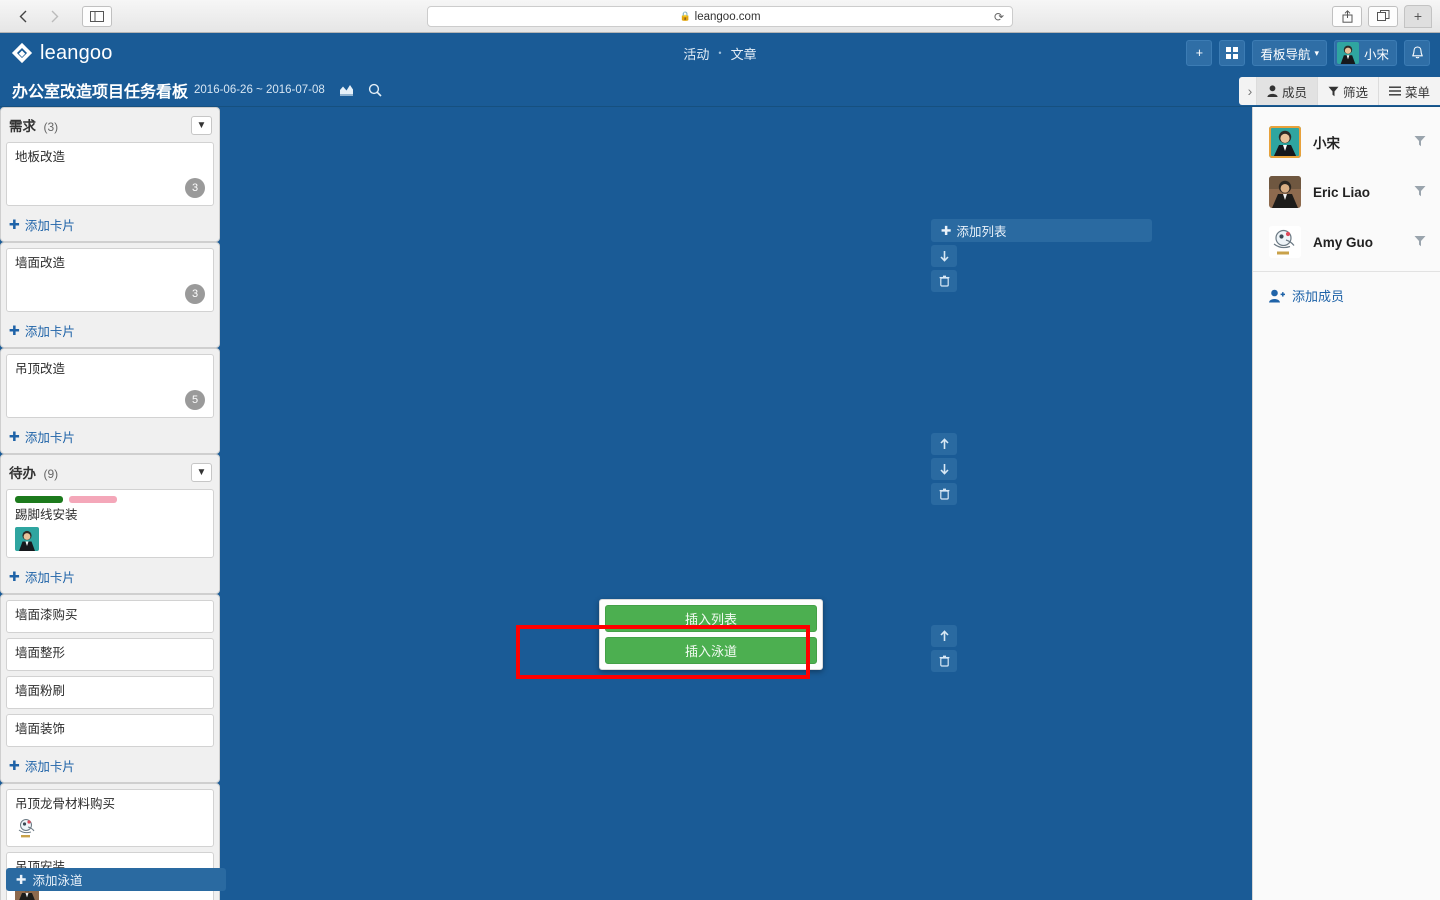 The width and height of the screenshot is (1440, 900). I want to click on tab-members: 成员, so click(1286, 91).